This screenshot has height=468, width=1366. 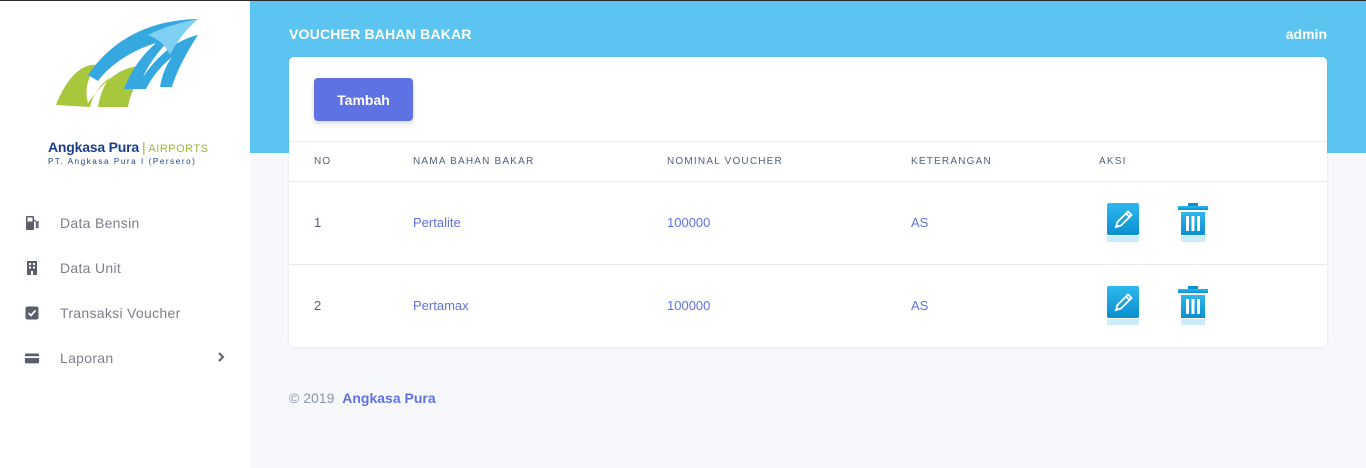 I want to click on sidebar-item-data-unit: Data Unit, so click(x=125, y=267).